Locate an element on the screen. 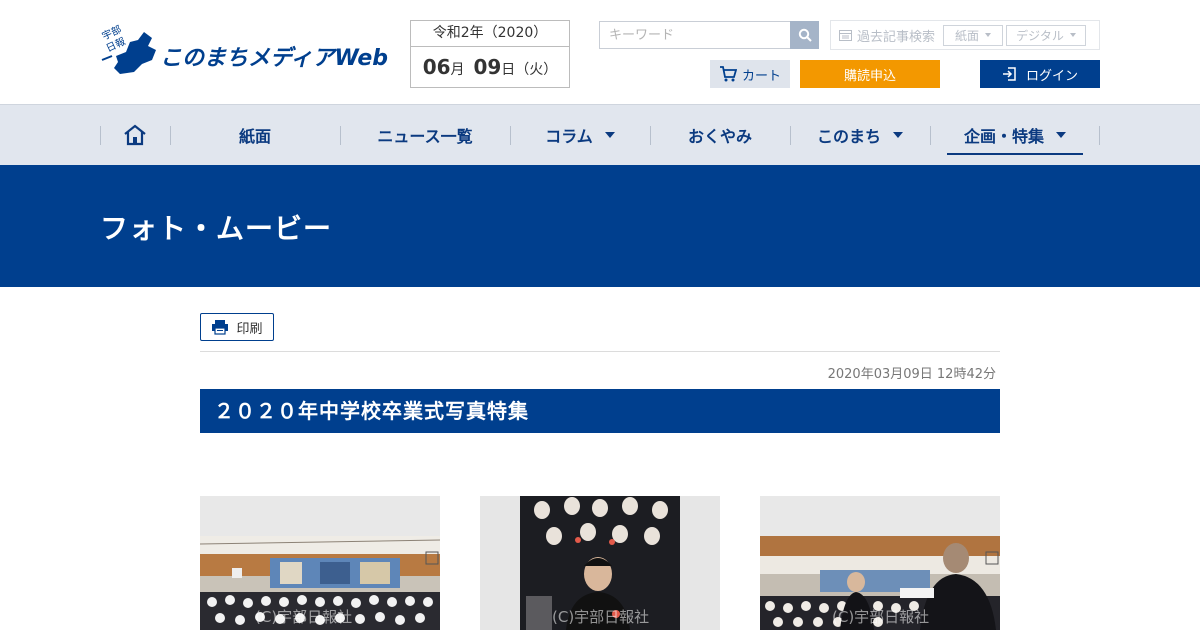  calendar-icon is located at coordinates (845, 35).